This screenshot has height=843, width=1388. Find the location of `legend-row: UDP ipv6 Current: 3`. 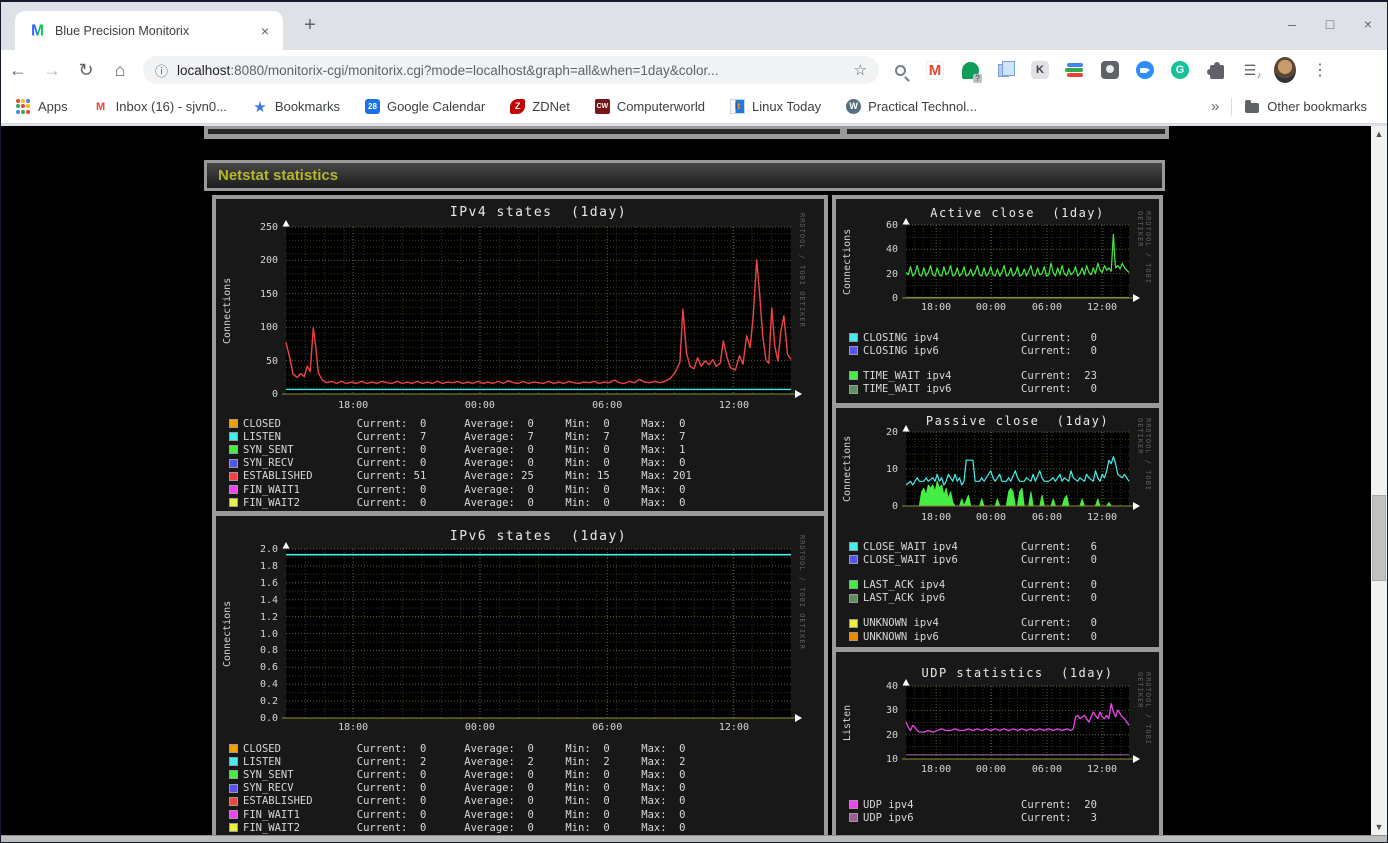

legend-row: UDP ipv6 Current: 3 is located at coordinates (1003, 817).